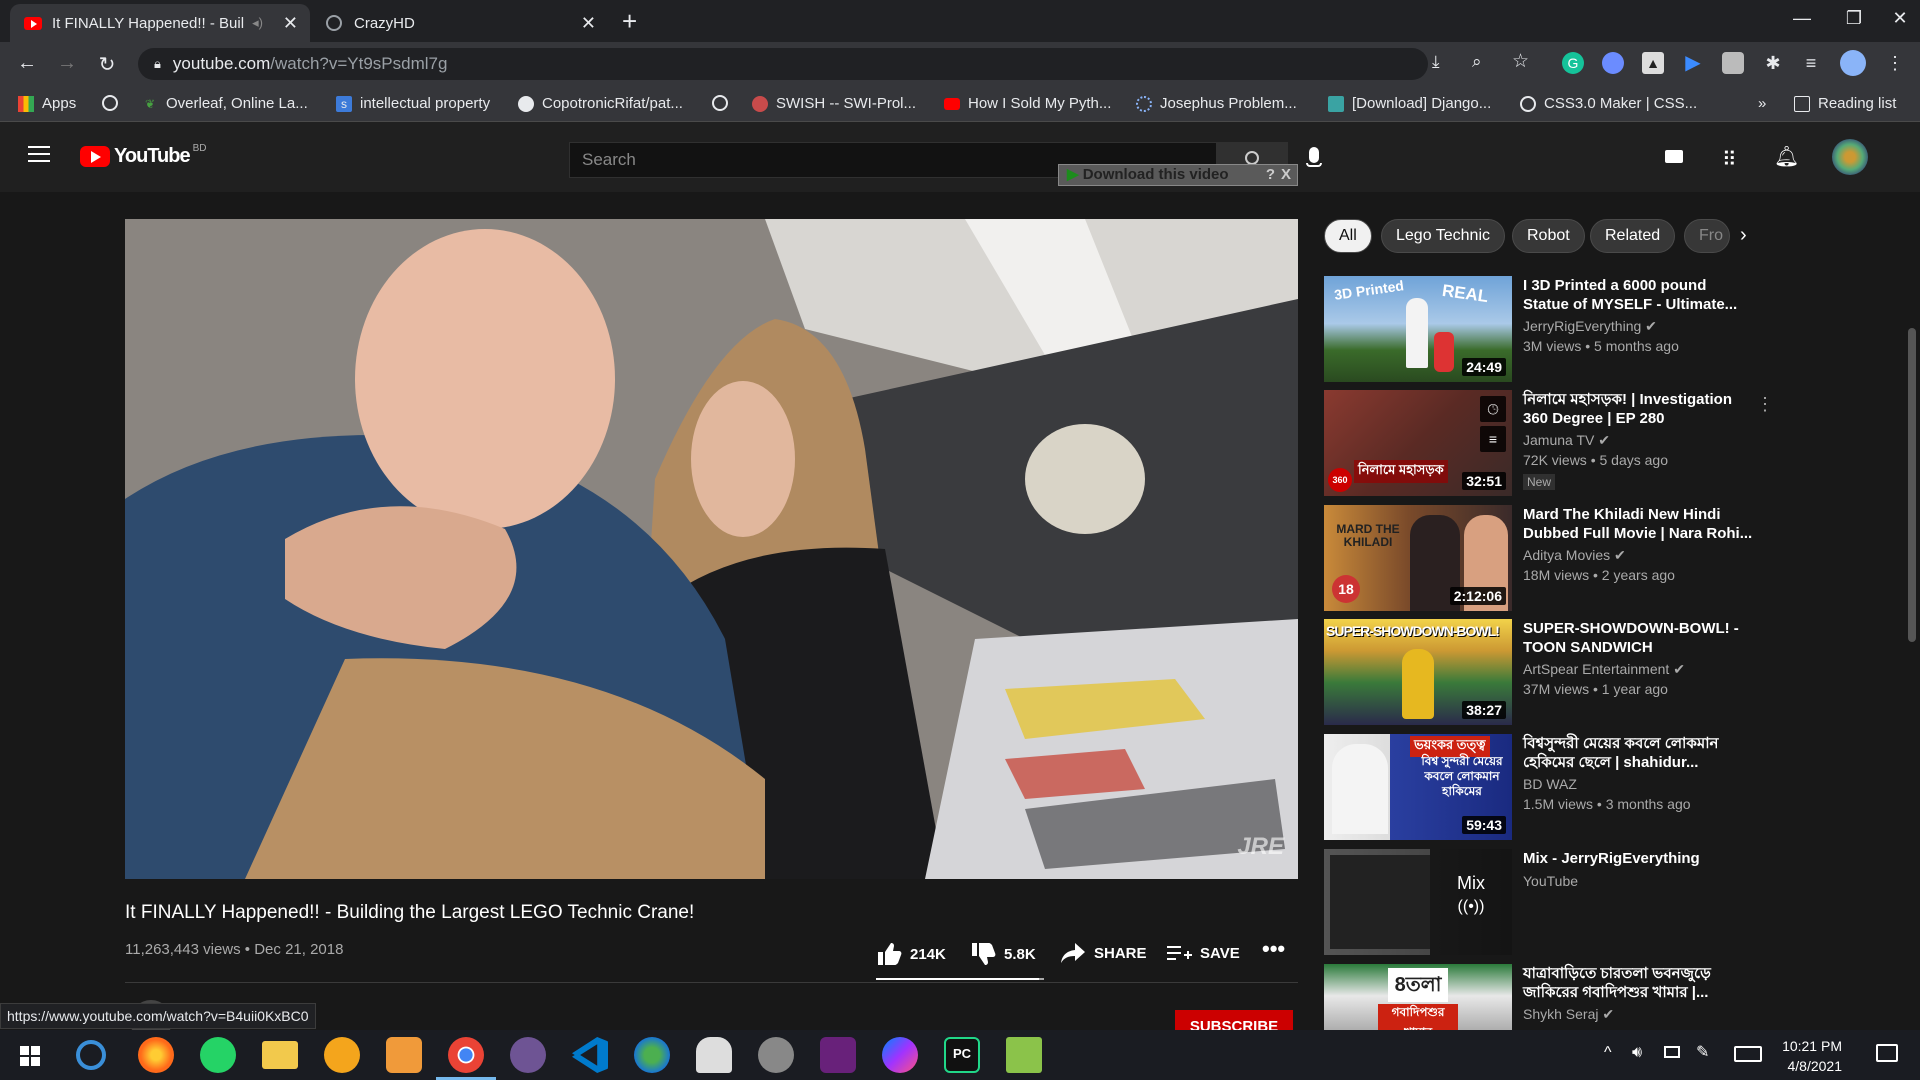 The image size is (1920, 1080). I want to click on system-clock: 10:21 PM 4/8/2021, so click(1812, 1056).